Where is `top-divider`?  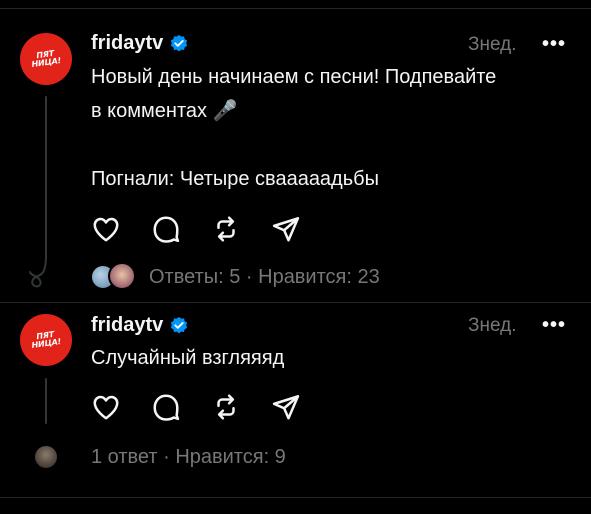
top-divider is located at coordinates (295, 8).